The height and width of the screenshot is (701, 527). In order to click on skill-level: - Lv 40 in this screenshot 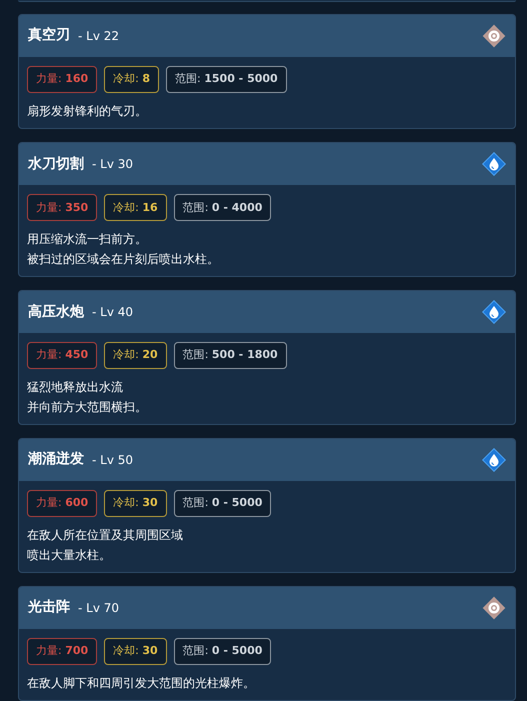, I will do `click(113, 313)`.